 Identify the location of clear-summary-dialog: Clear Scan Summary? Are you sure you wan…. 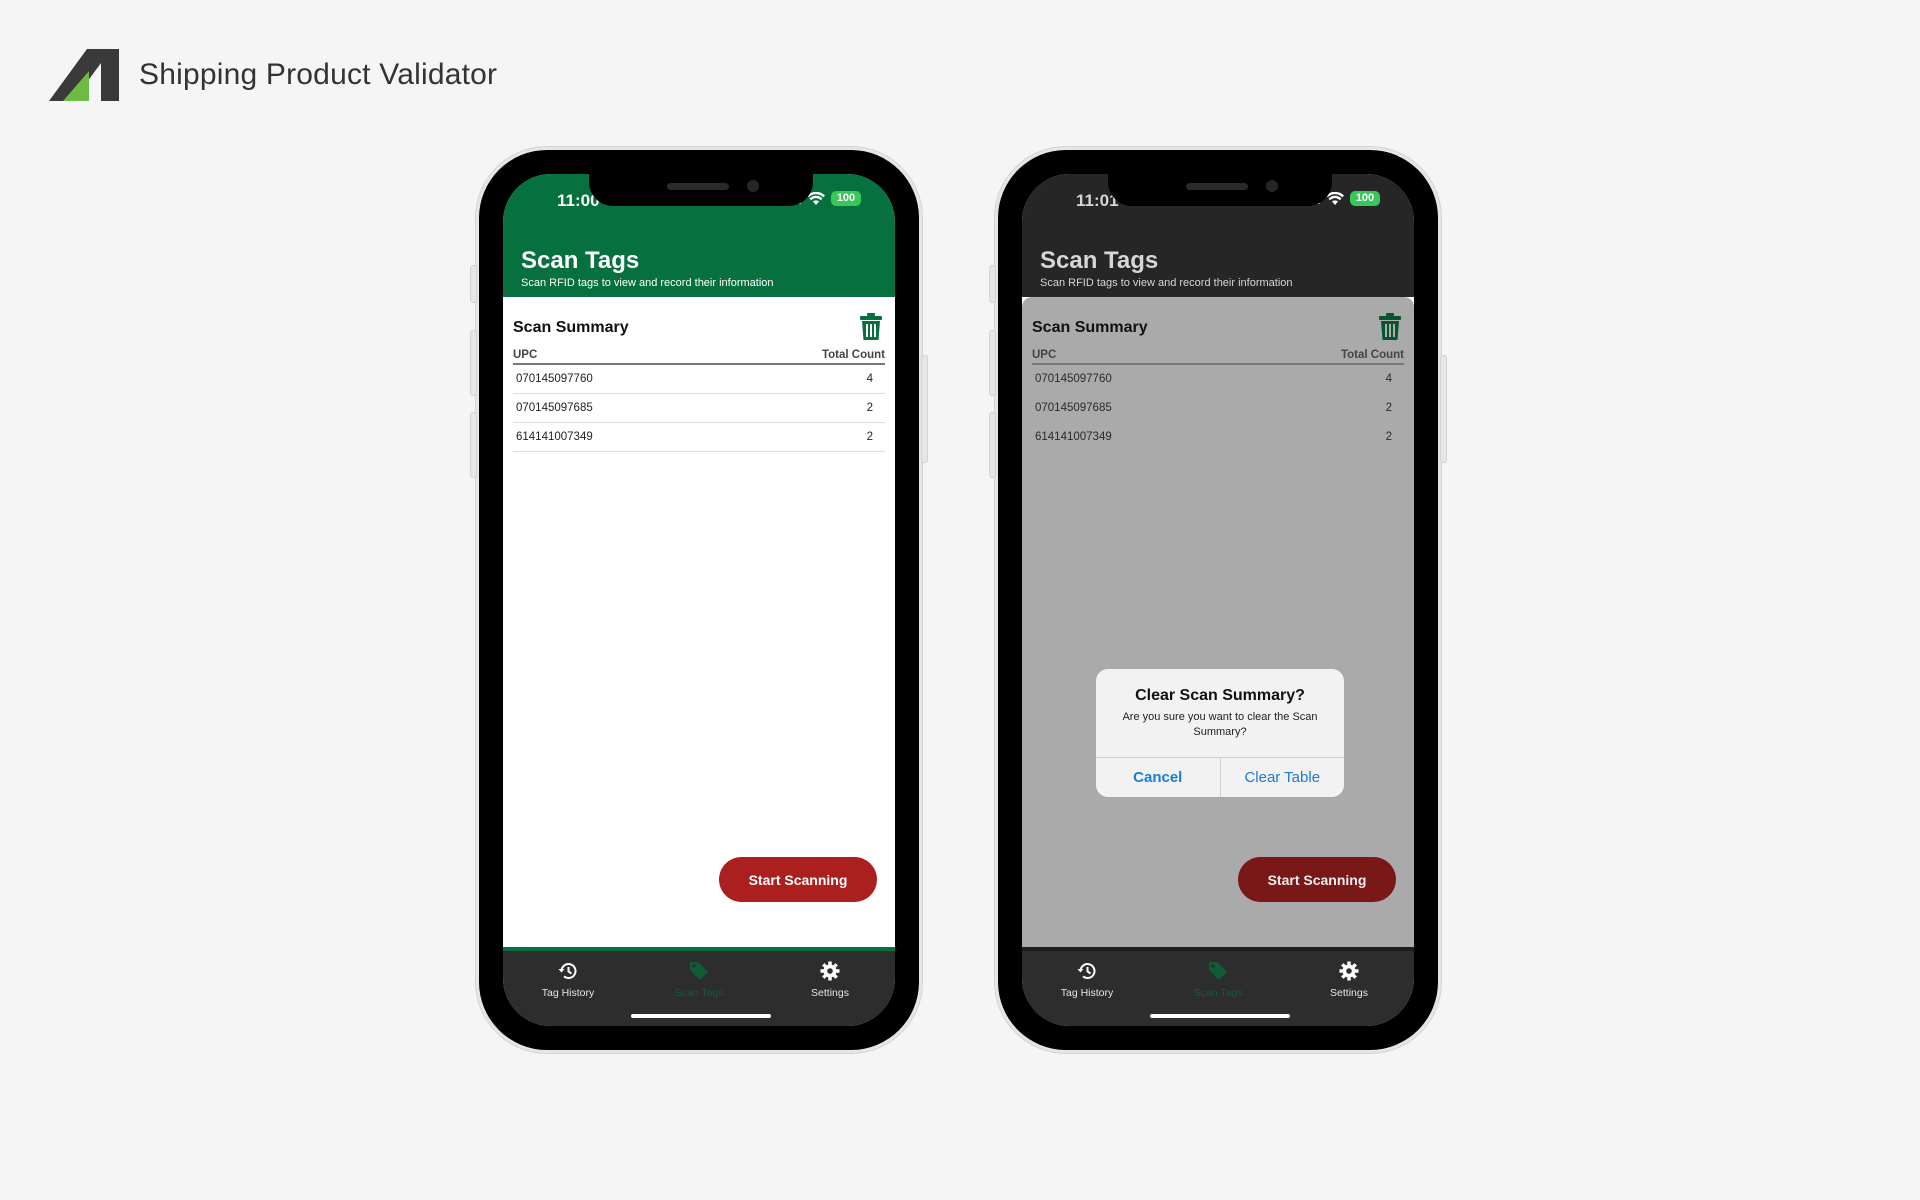
(1220, 733).